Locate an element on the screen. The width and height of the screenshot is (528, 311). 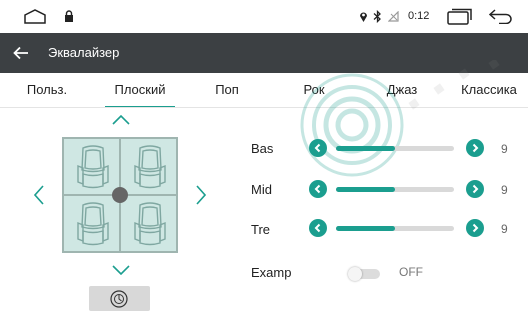
bass-slider is located at coordinates (395, 148).